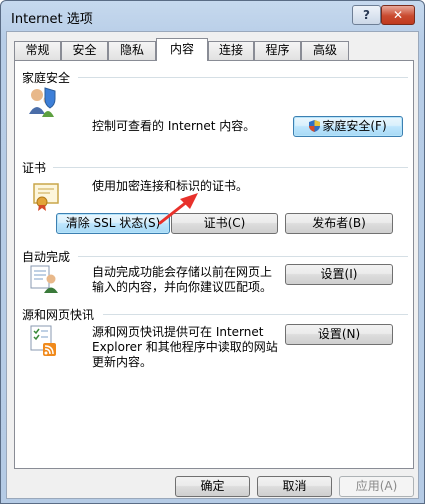 This screenshot has height=504, width=425. Describe the element at coordinates (46, 197) in the screenshot. I see `certificate-icon` at that location.